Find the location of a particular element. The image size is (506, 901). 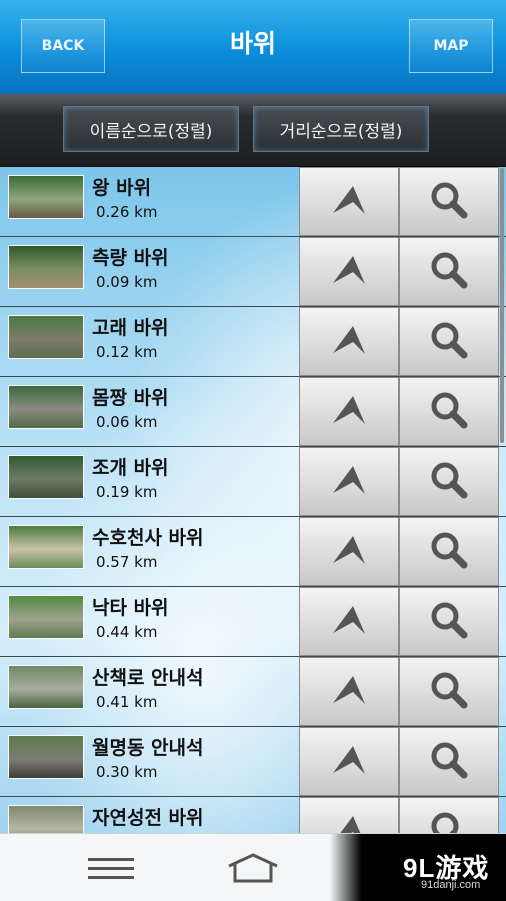

sort-toolbar: 이름순으로(정렬) 거리순으로(정렬) is located at coordinates (253, 131).